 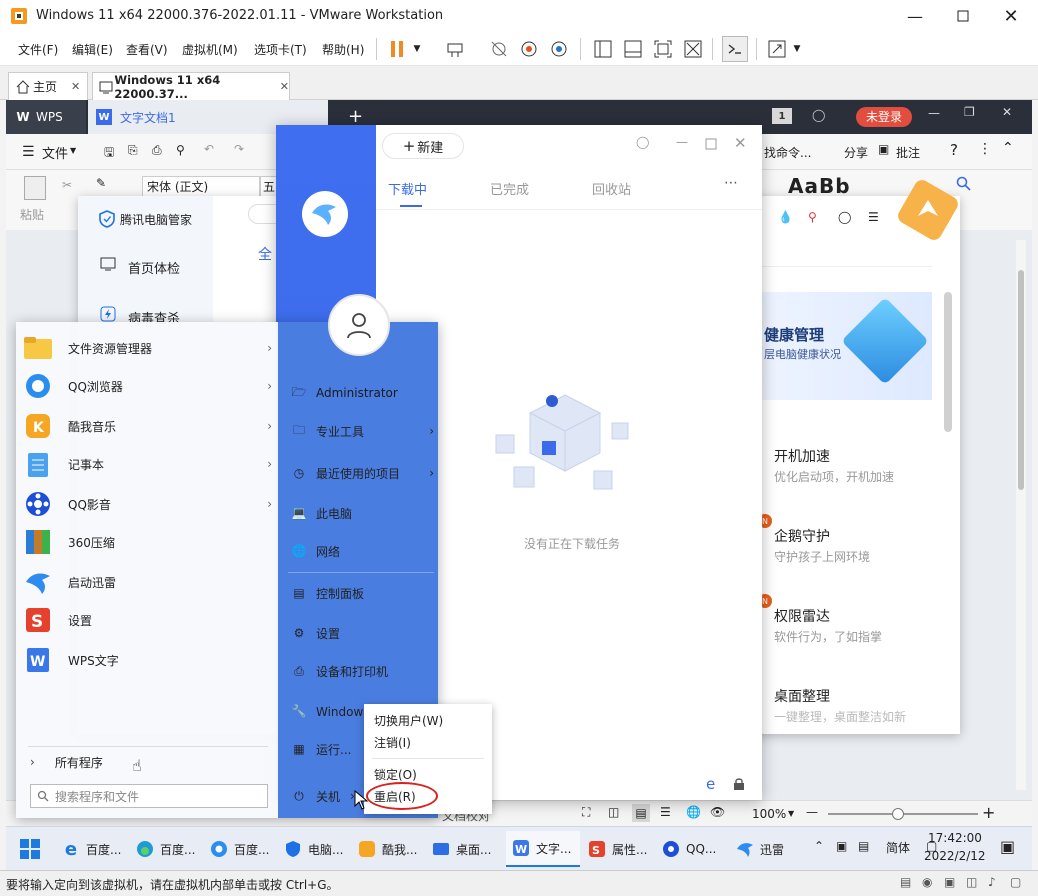 What do you see at coordinates (147, 386) in the screenshot?
I see `start-app-item: QQ浏览器 ›` at bounding box center [147, 386].